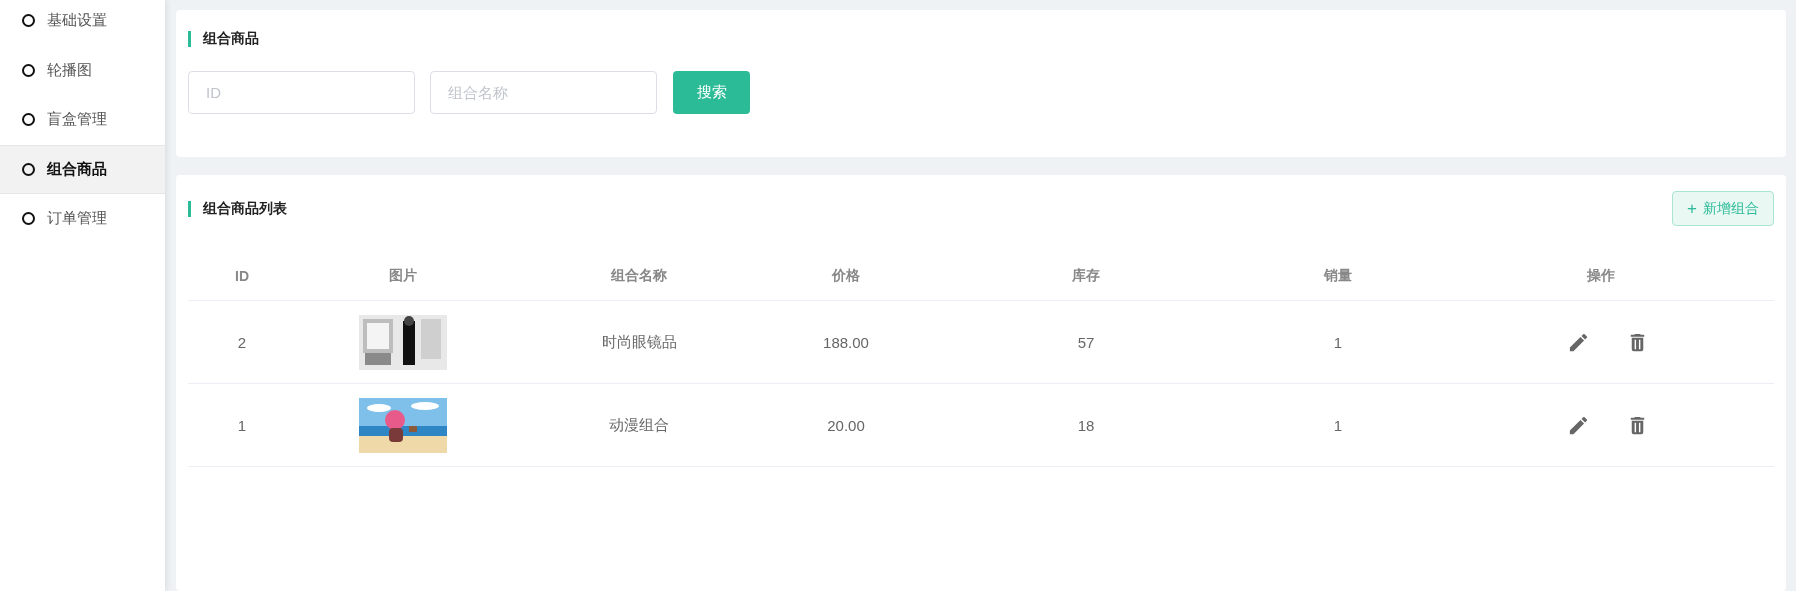 The image size is (1796, 591). What do you see at coordinates (231, 39) in the screenshot?
I see `section-title: 组合商品` at bounding box center [231, 39].